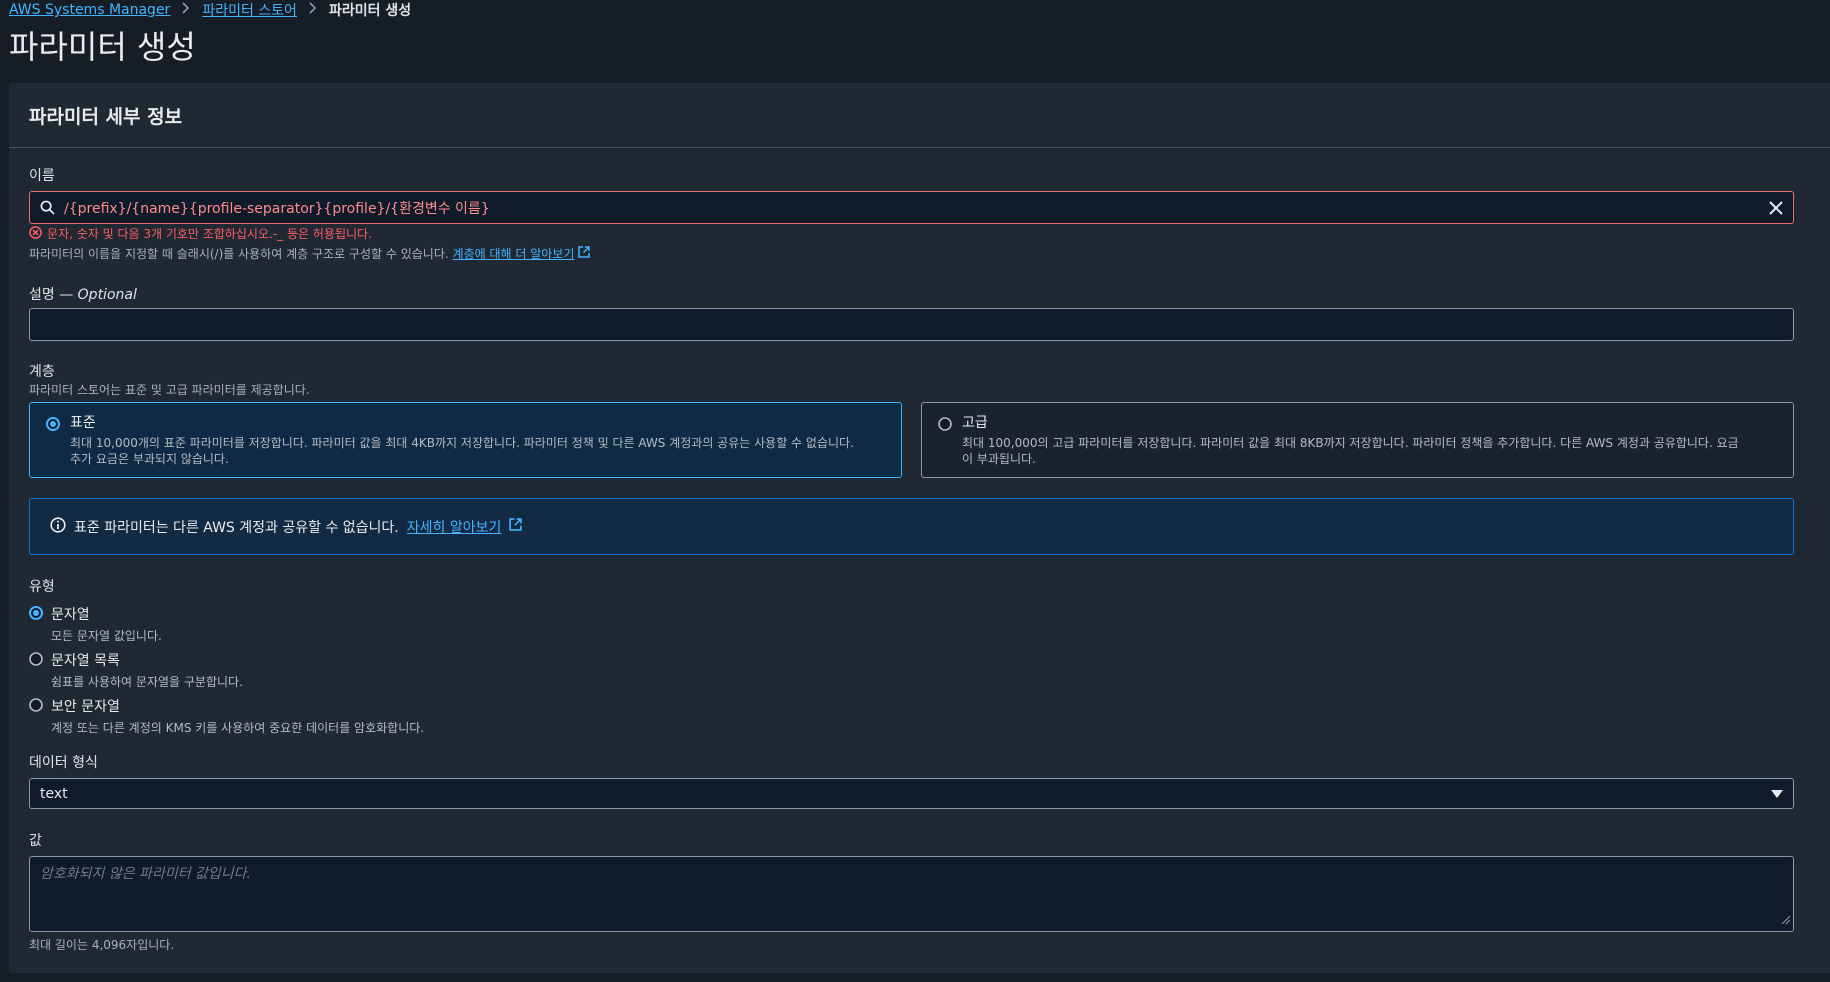 The width and height of the screenshot is (1830, 982). I want to click on tier-label: 계층, so click(42, 372).